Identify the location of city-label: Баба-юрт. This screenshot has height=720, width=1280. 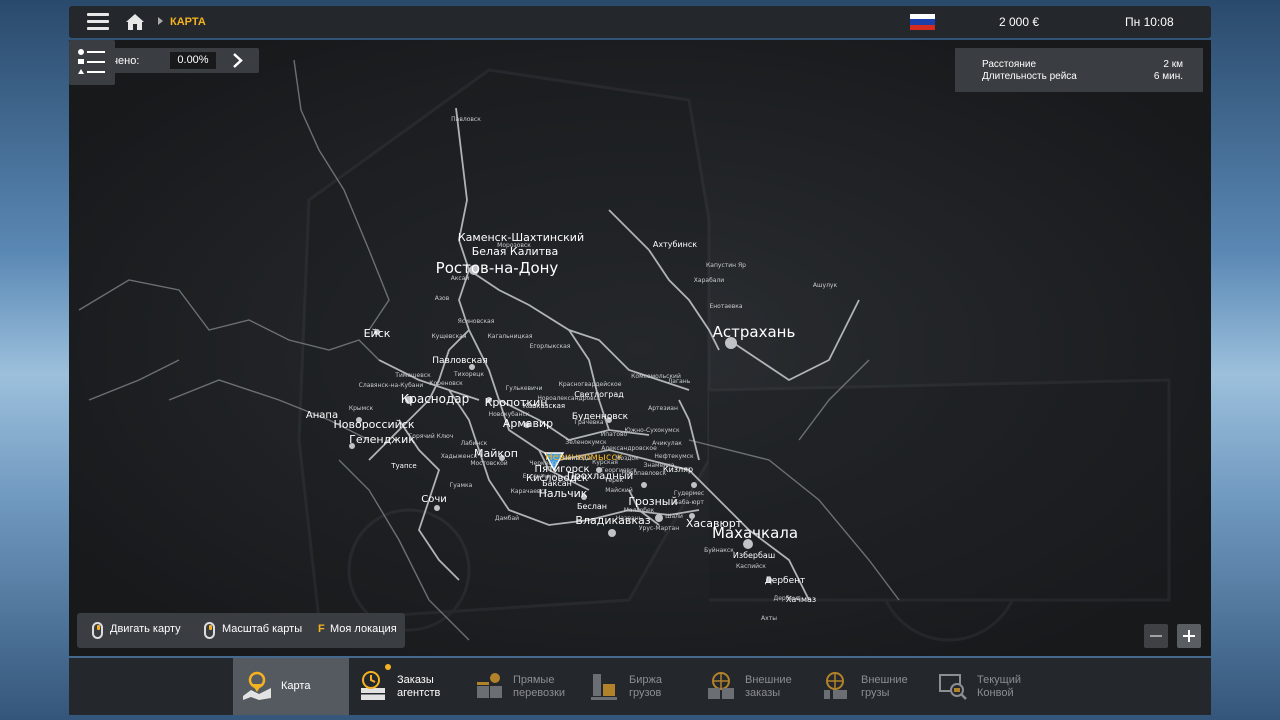
(689, 502).